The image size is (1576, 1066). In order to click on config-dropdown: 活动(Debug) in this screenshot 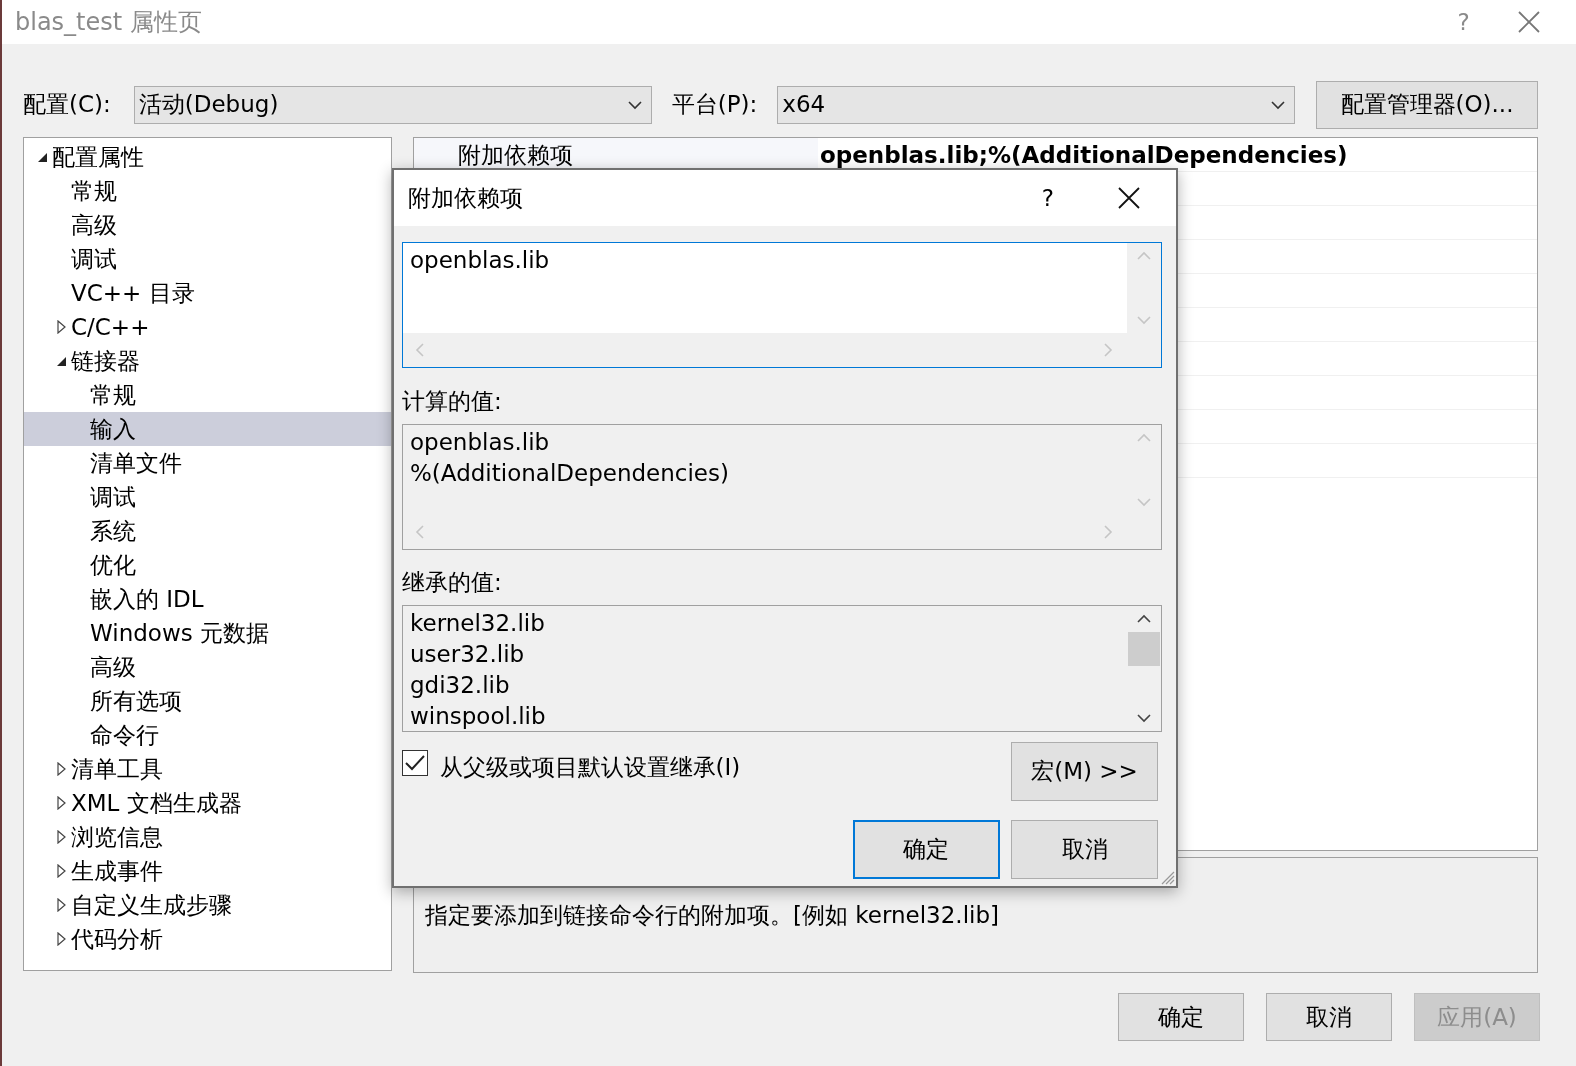, I will do `click(392, 104)`.